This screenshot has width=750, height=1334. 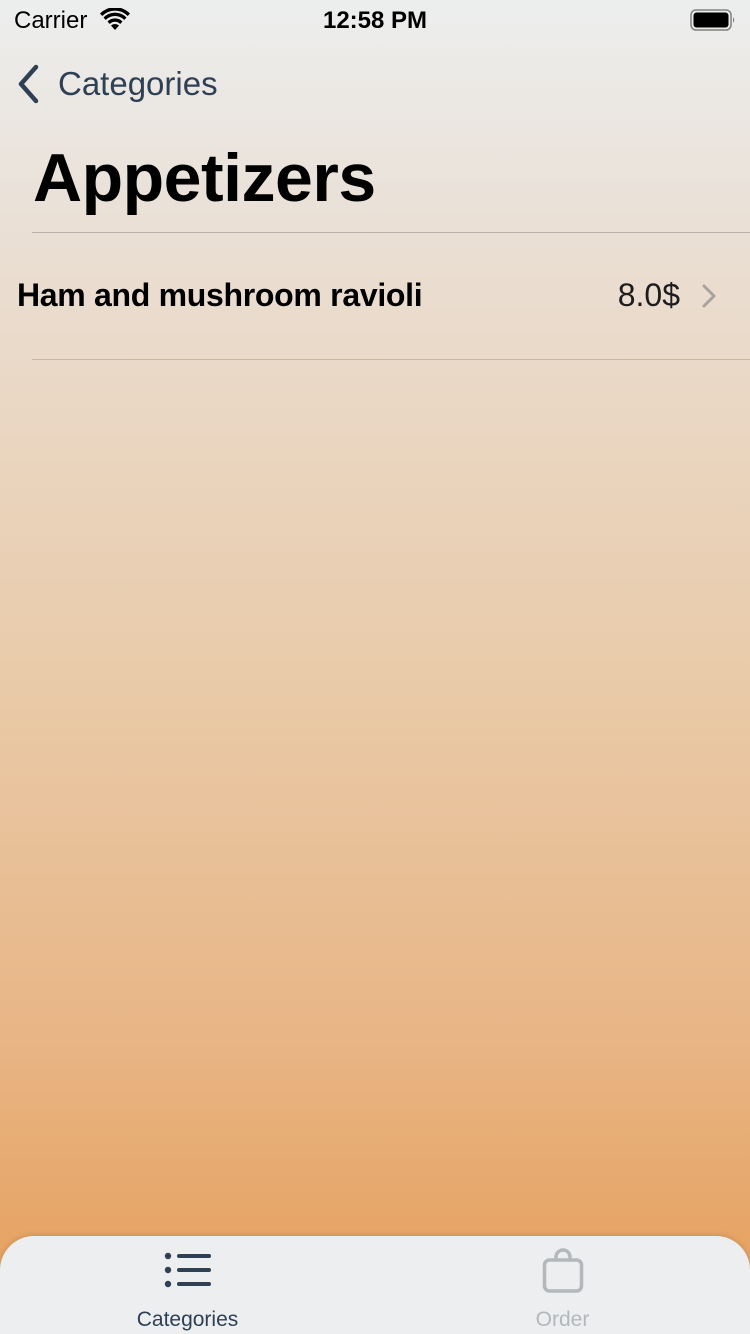 What do you see at coordinates (709, 296) in the screenshot?
I see `chevron-right-icon` at bounding box center [709, 296].